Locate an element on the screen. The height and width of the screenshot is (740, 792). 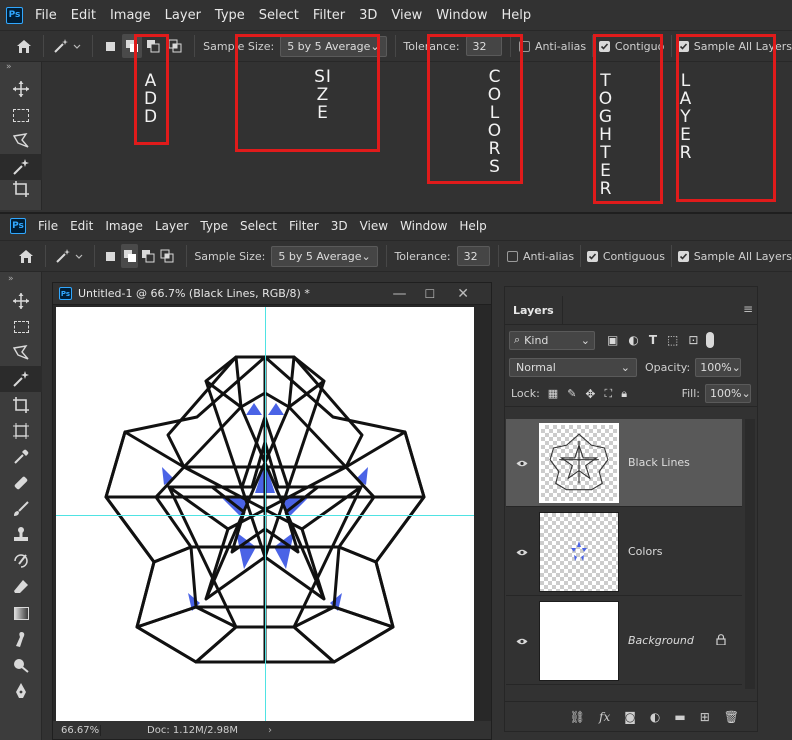
lock-image-icon: ✎ is located at coordinates (571, 393).